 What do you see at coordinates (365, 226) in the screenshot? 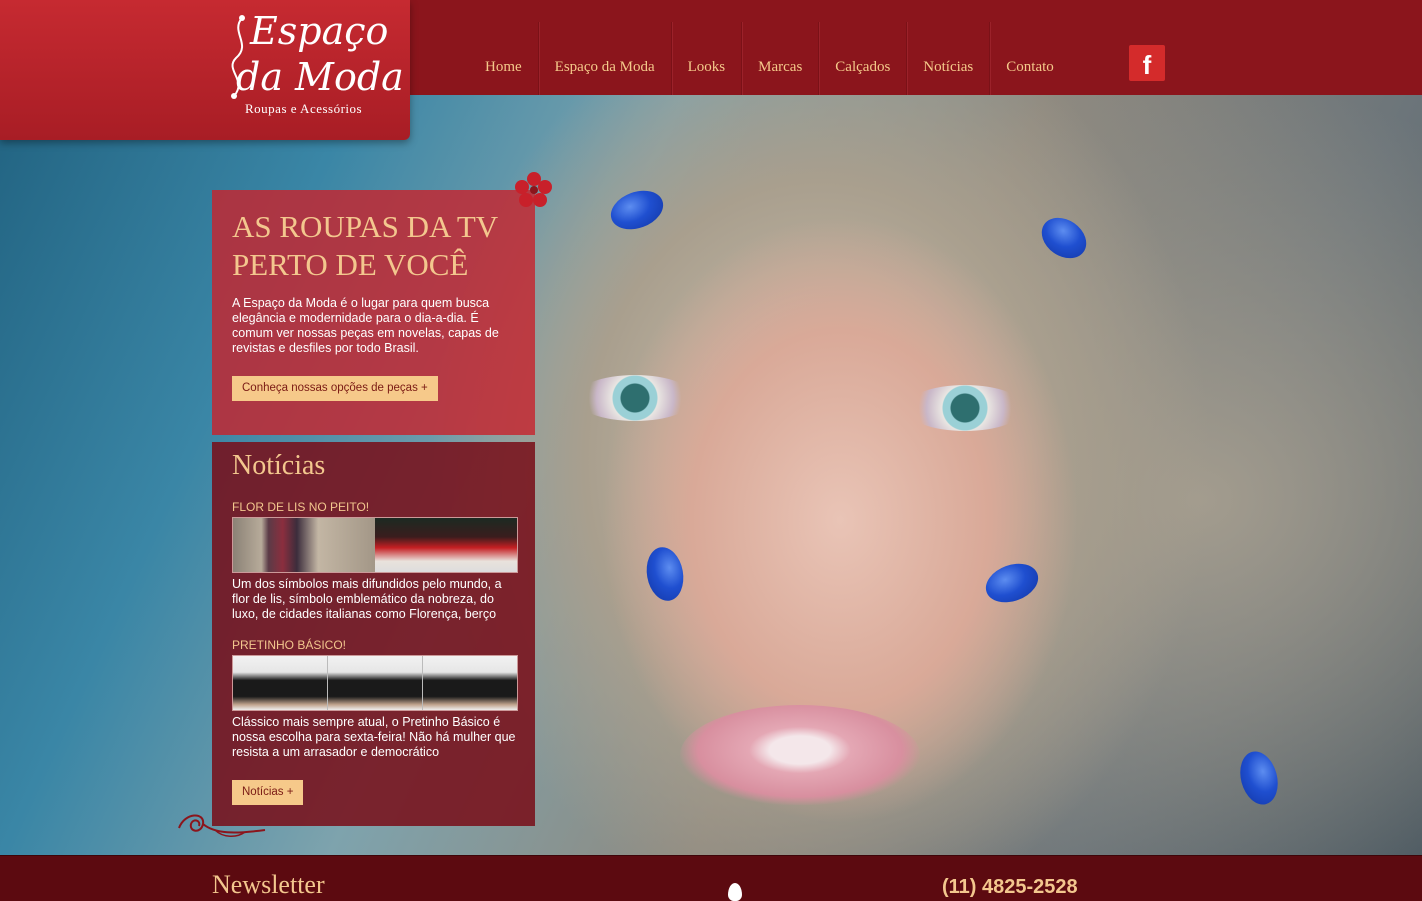
I see `promo-headline-line-1: AS ROUPAS DA TV` at bounding box center [365, 226].